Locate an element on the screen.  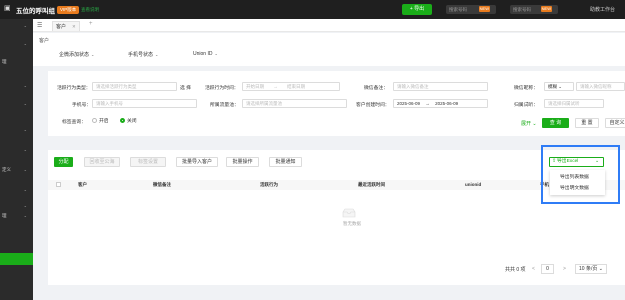
created-time-range: 2025-06-09 → 2025-06-09 is located at coordinates (440, 103).